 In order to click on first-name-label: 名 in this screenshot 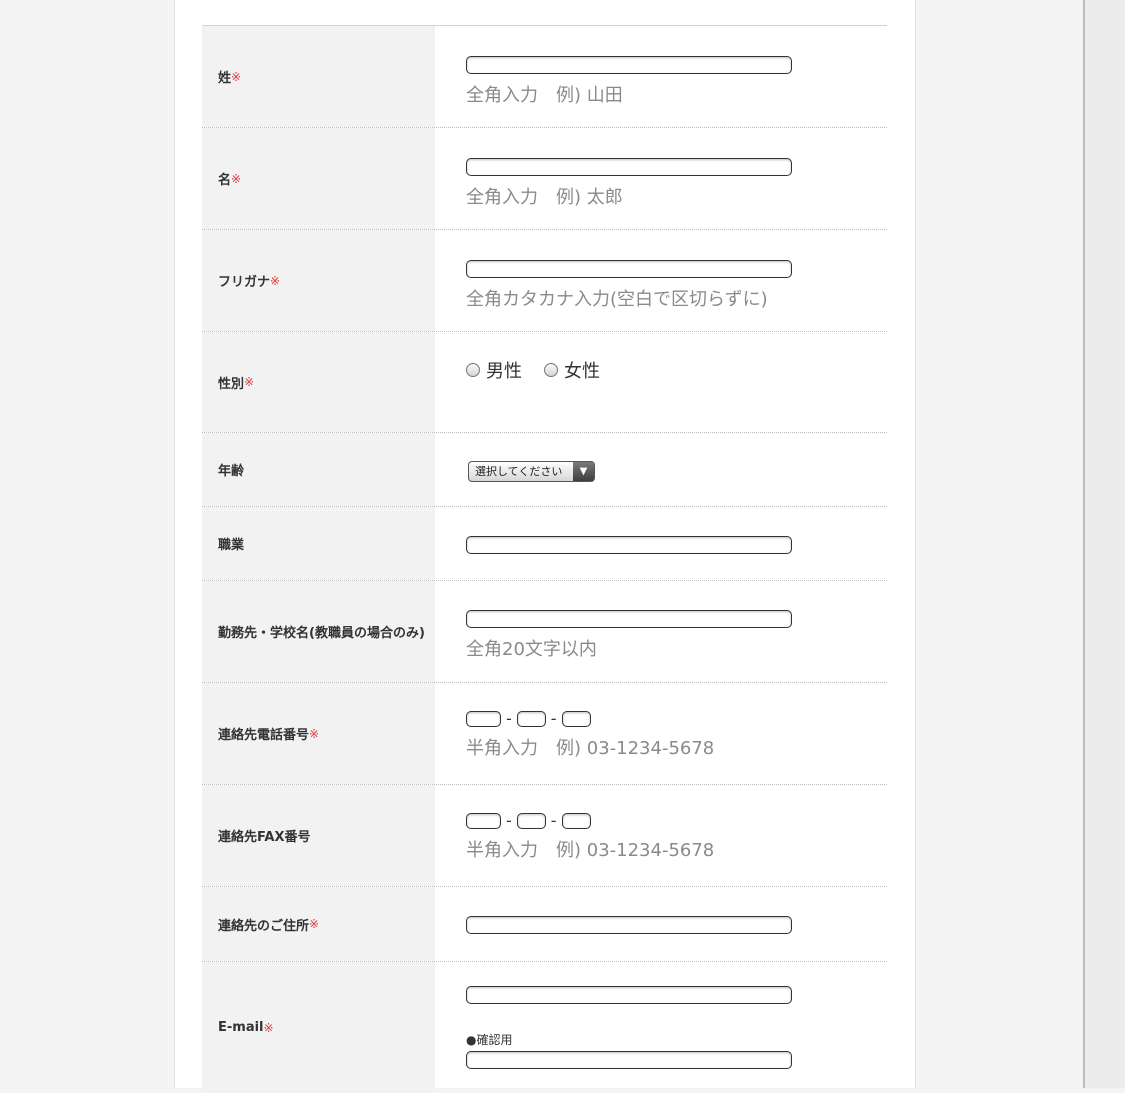, I will do `click(225, 180)`.